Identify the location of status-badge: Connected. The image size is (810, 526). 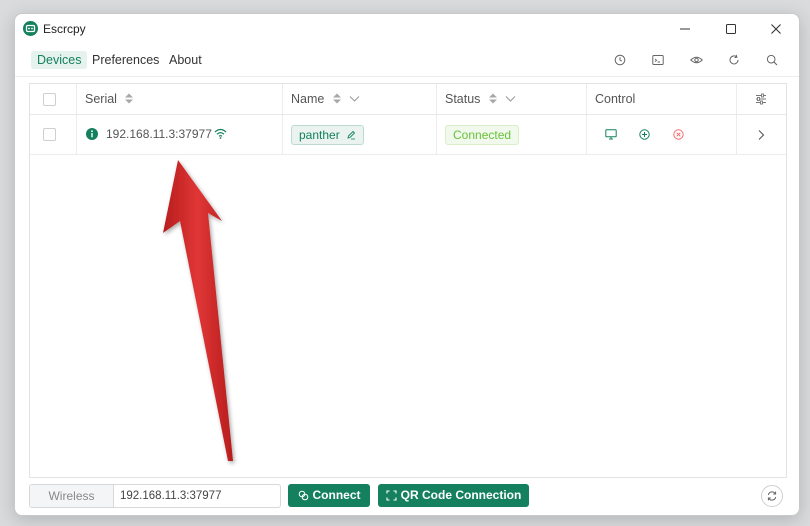
(482, 135).